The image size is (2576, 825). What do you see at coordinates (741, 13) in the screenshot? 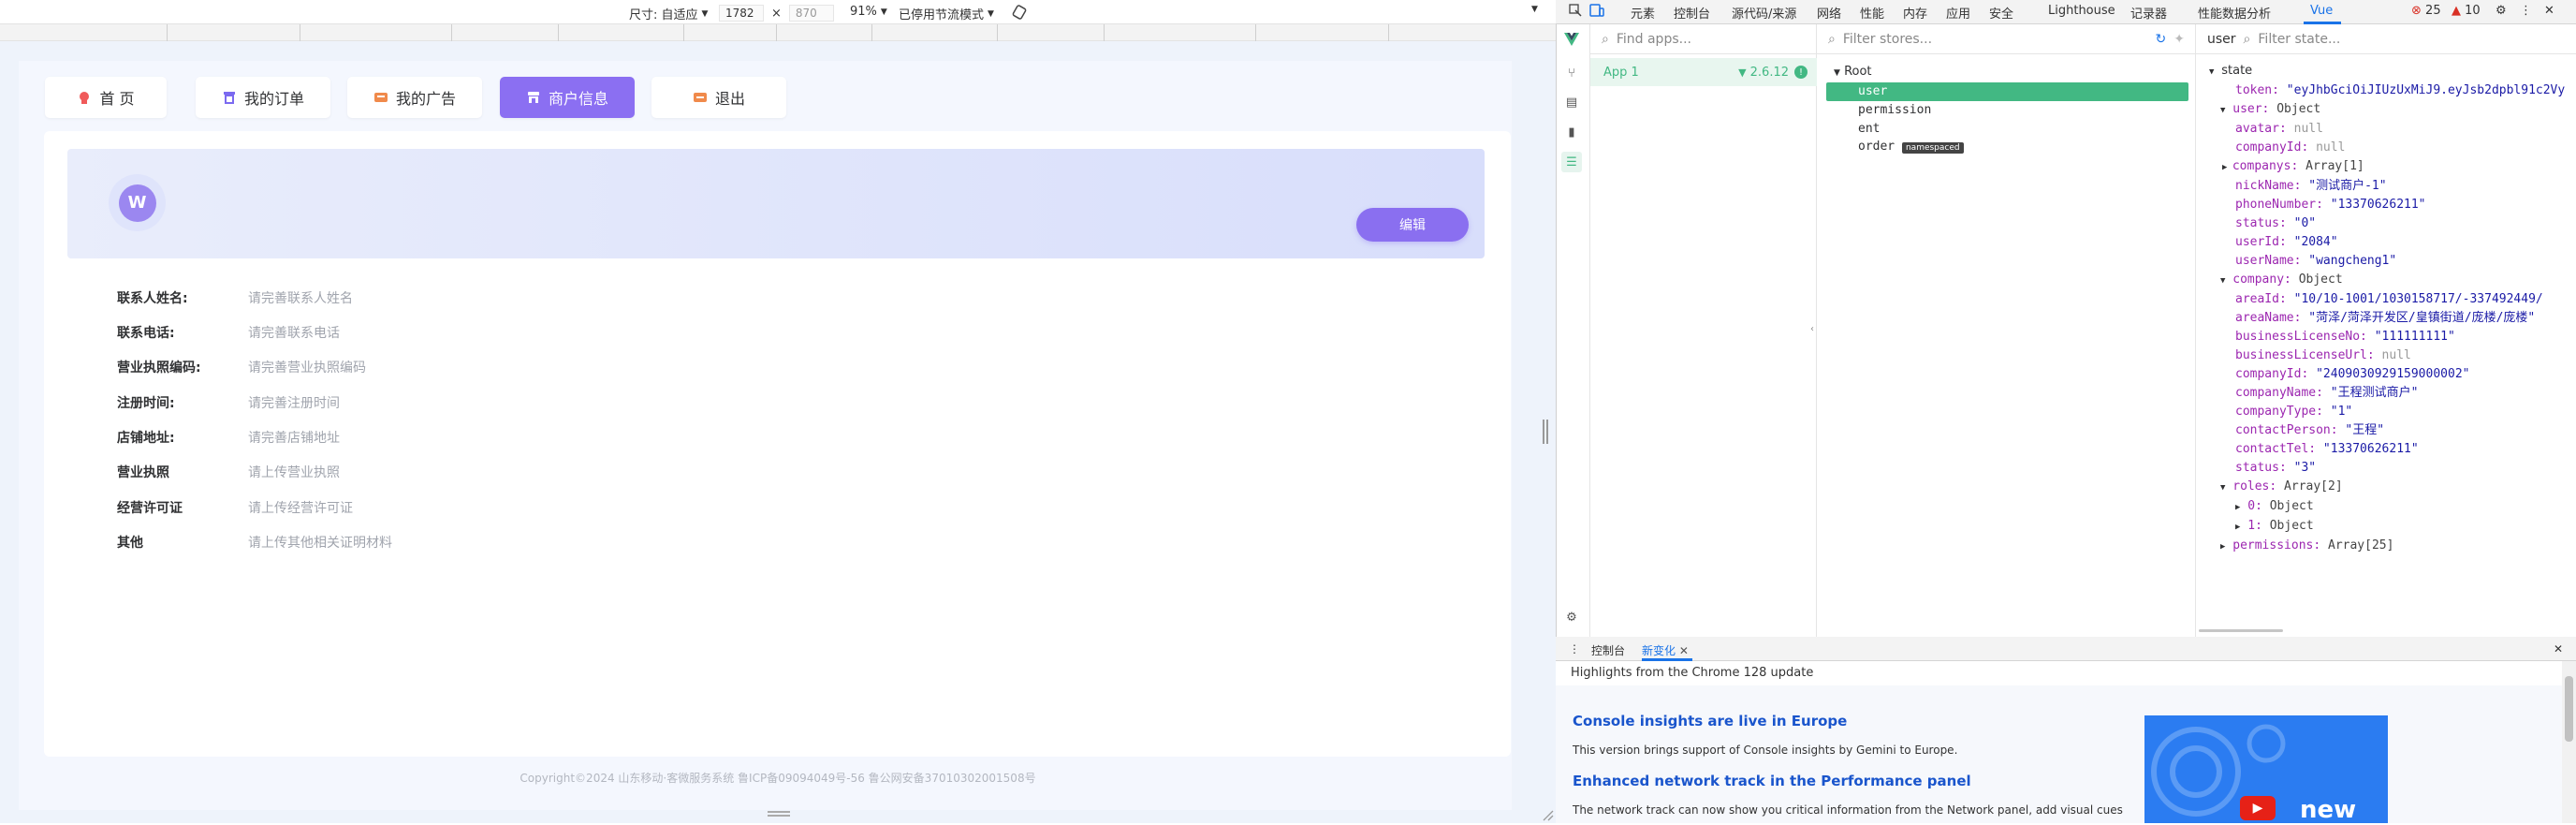
I see `width-input` at bounding box center [741, 13].